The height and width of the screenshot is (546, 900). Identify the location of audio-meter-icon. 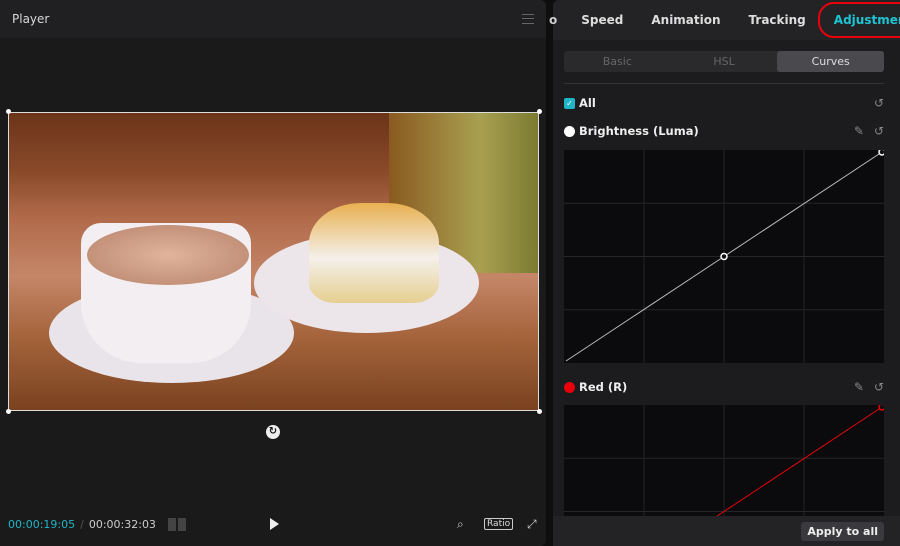
(176, 524).